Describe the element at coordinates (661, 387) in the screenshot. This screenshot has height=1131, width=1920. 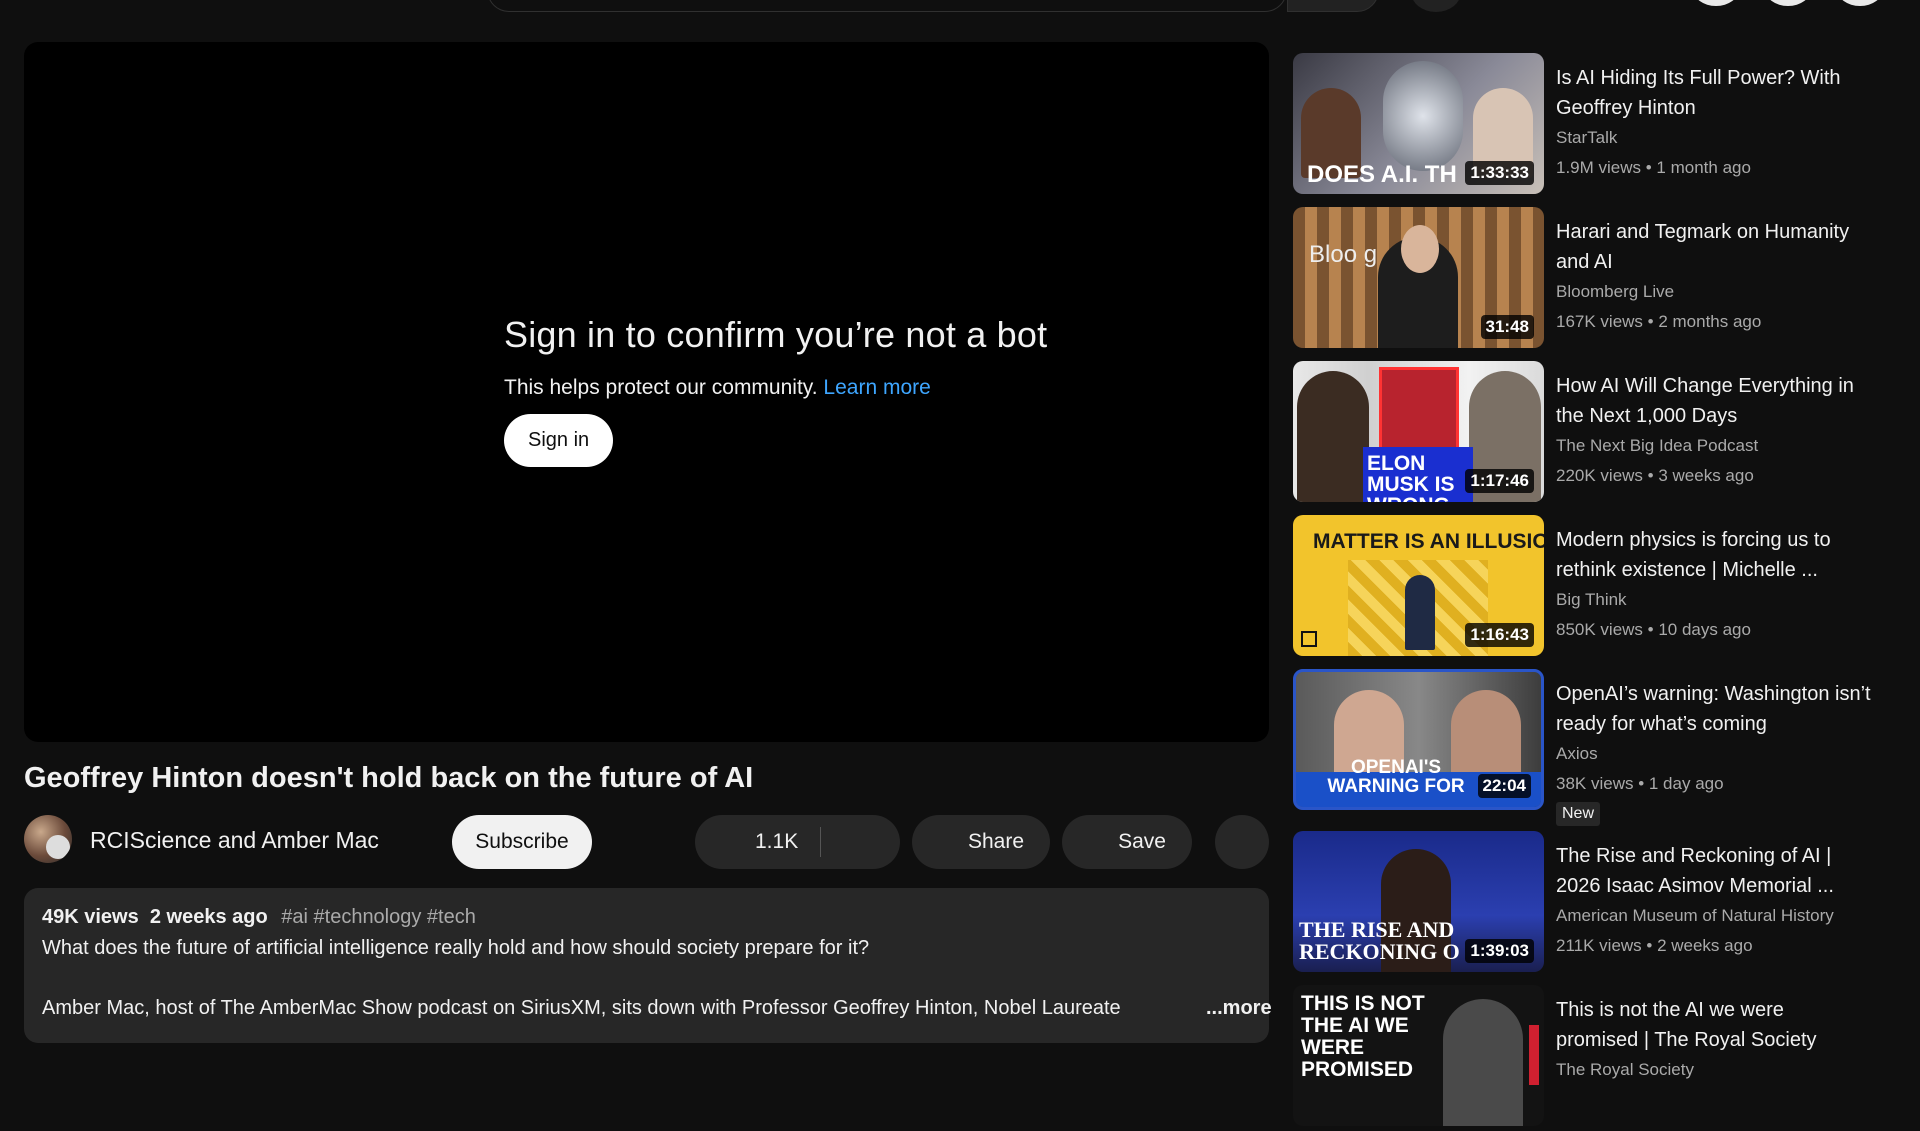
I see `signin-subtitle-text: This helps protect our community.` at that location.